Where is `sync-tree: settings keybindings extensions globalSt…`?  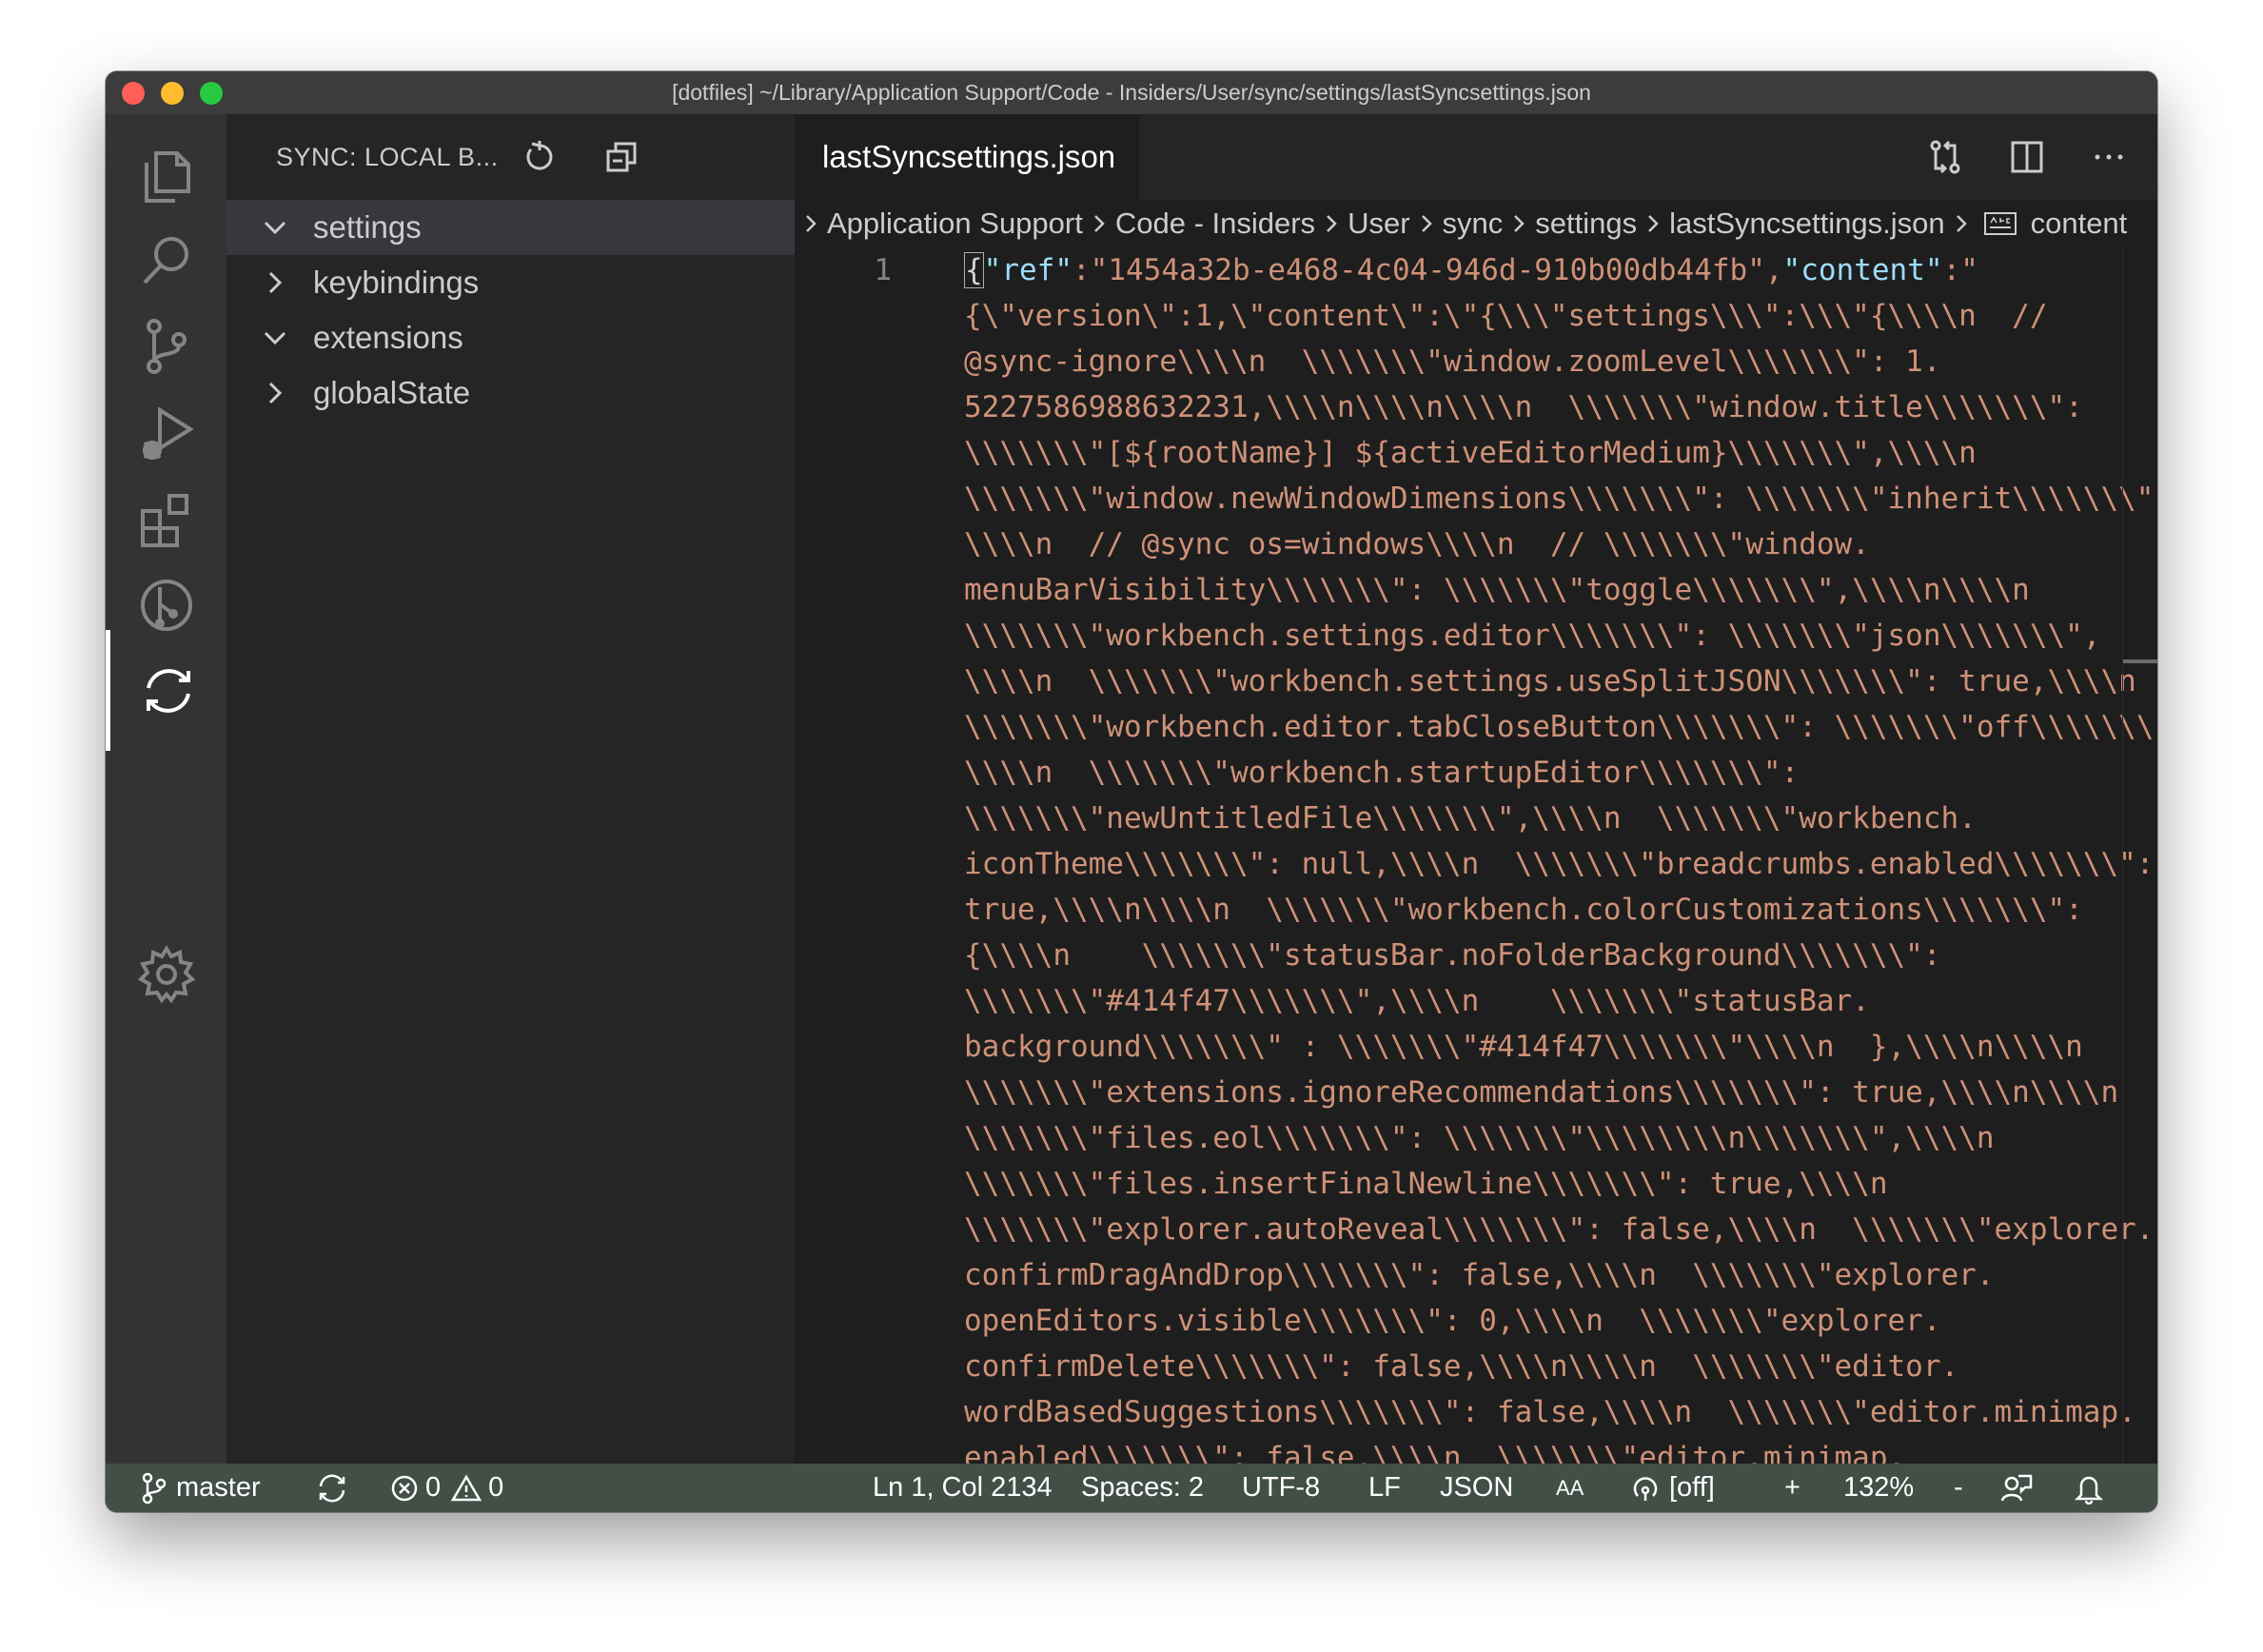 sync-tree: settings keybindings extensions globalSt… is located at coordinates (511, 311).